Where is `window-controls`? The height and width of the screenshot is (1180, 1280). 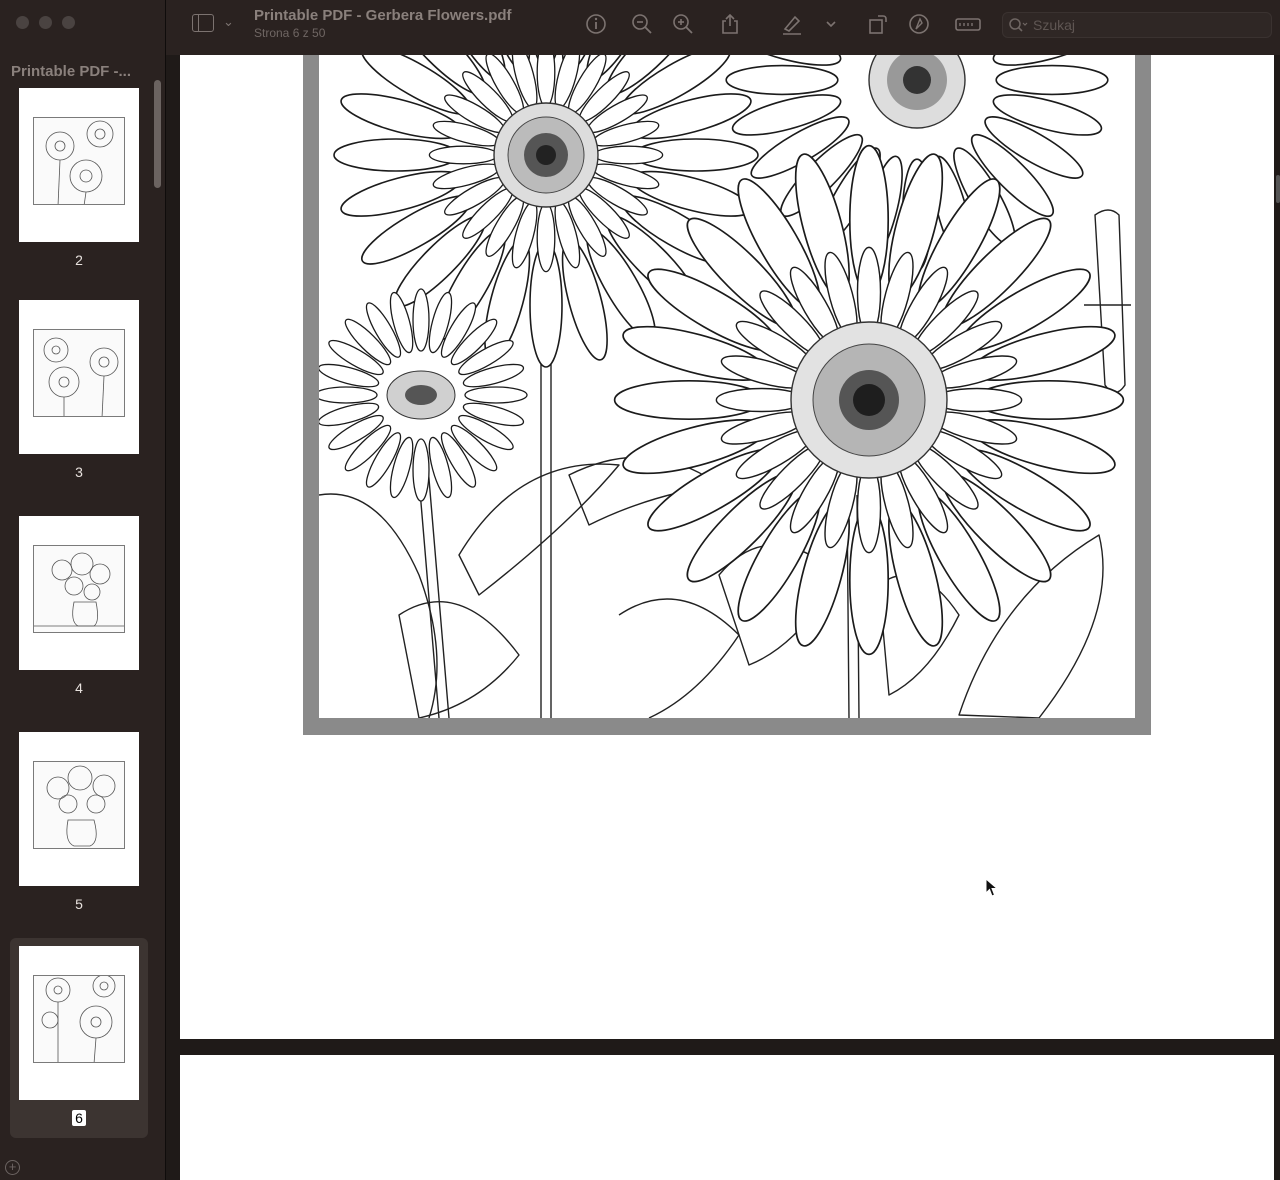
window-controls is located at coordinates (45, 22).